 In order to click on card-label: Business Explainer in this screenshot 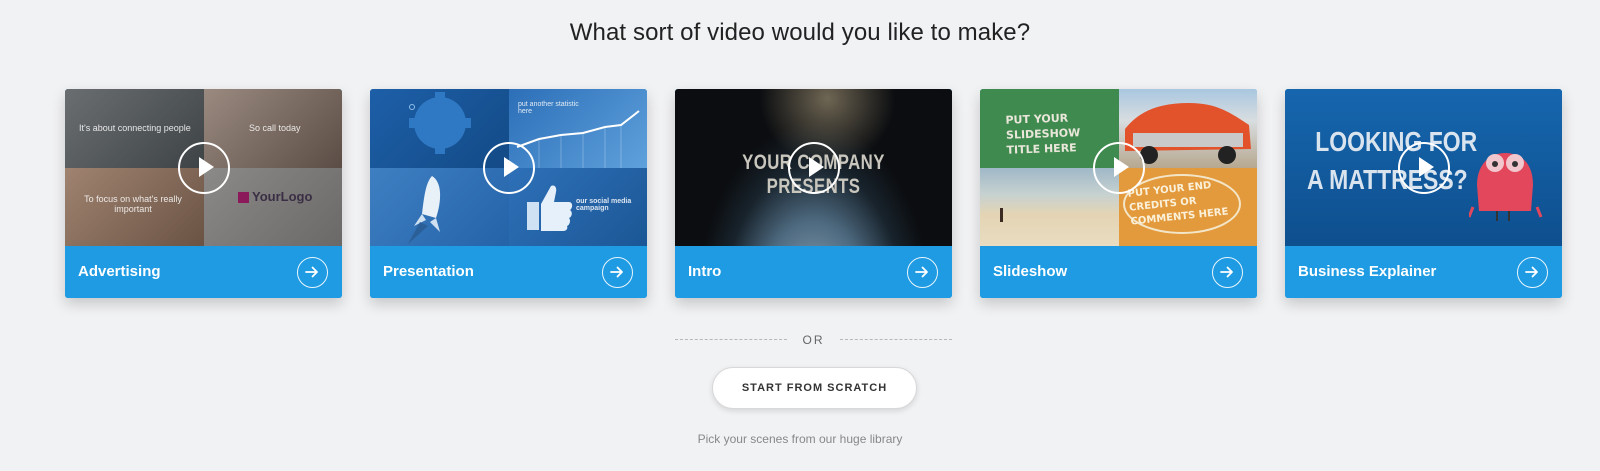, I will do `click(1367, 271)`.